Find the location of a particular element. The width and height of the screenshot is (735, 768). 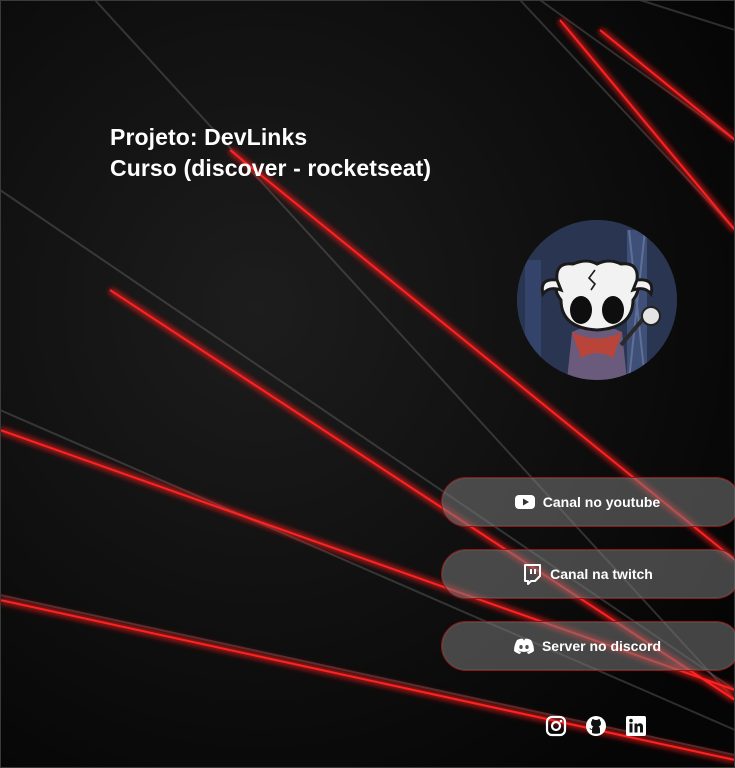

hollow-knight-avatar is located at coordinates (597, 300).